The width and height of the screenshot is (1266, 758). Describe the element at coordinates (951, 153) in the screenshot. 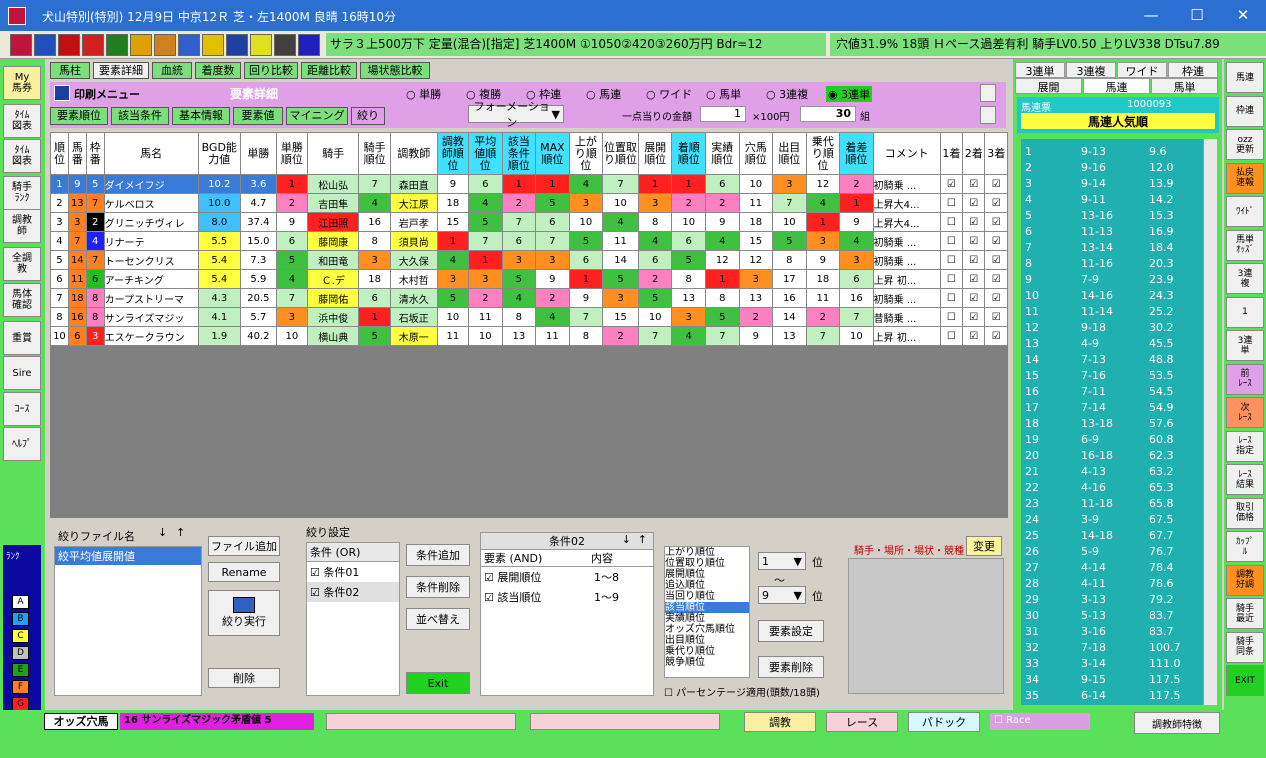

I see `column-header: 1着` at that location.